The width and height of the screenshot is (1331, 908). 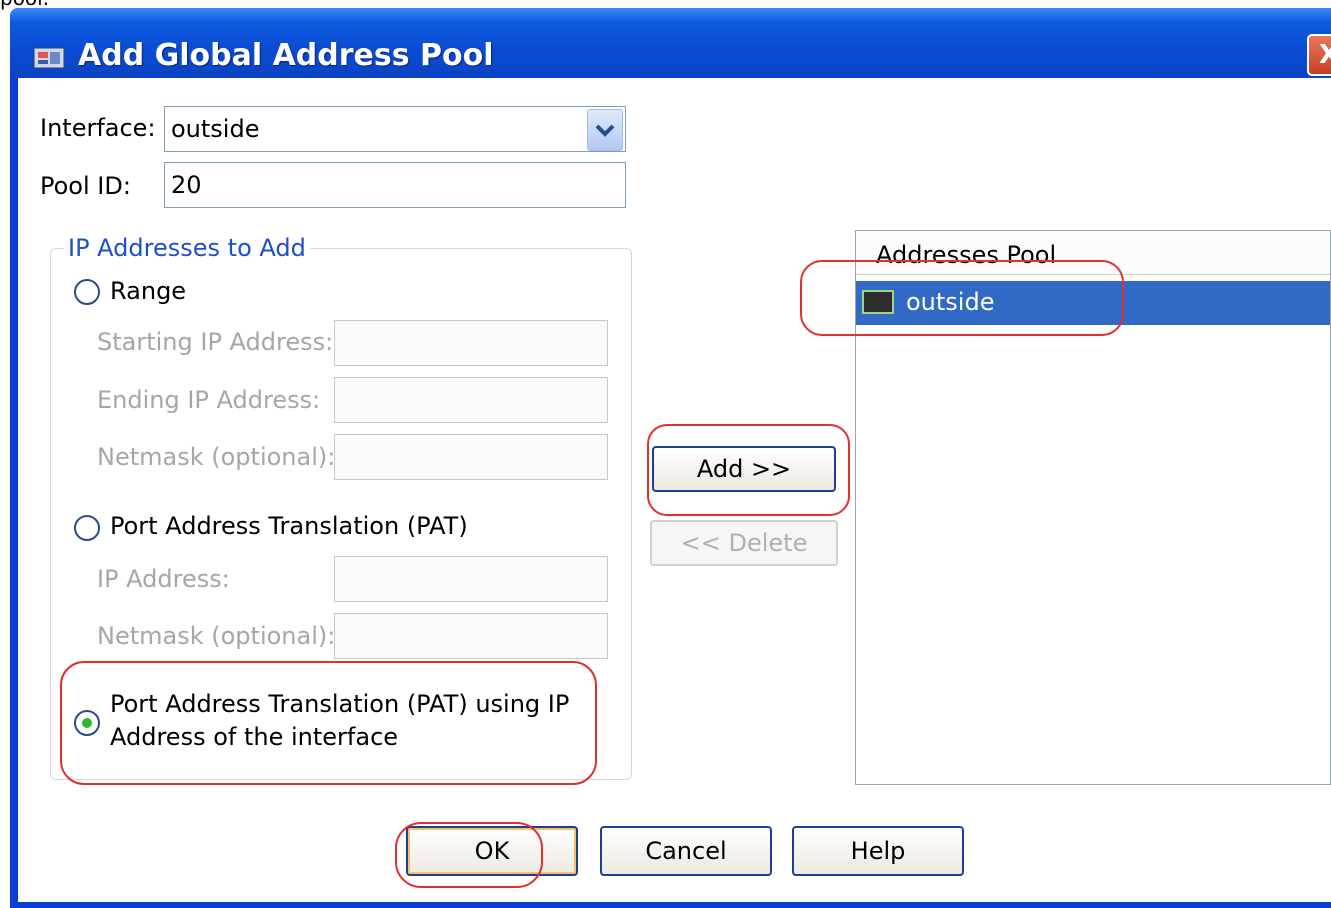 I want to click on ending-ip-input, so click(x=471, y=400).